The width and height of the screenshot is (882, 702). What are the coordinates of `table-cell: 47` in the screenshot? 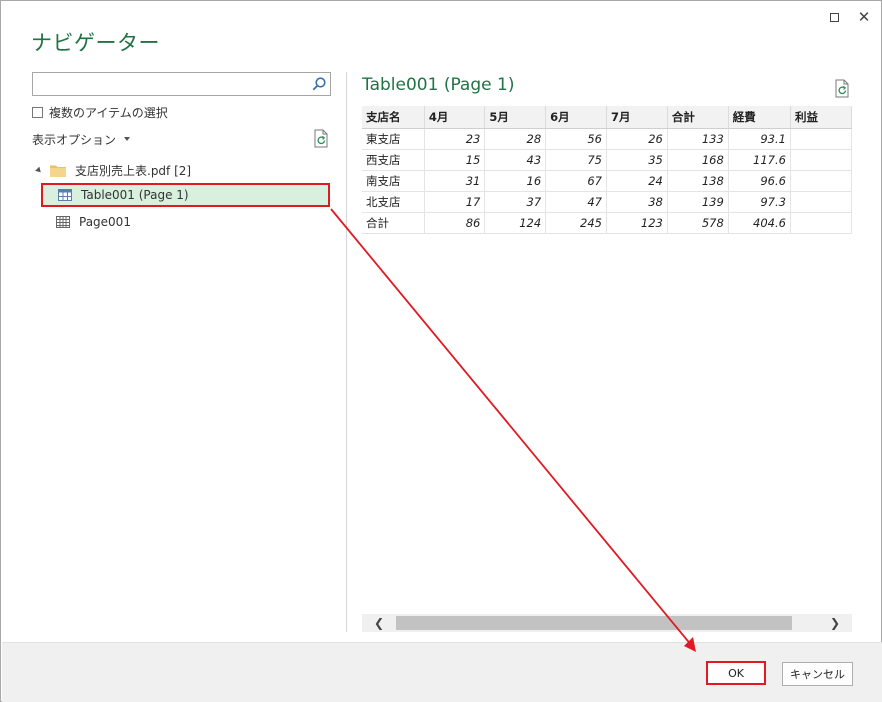 It's located at (576, 202).